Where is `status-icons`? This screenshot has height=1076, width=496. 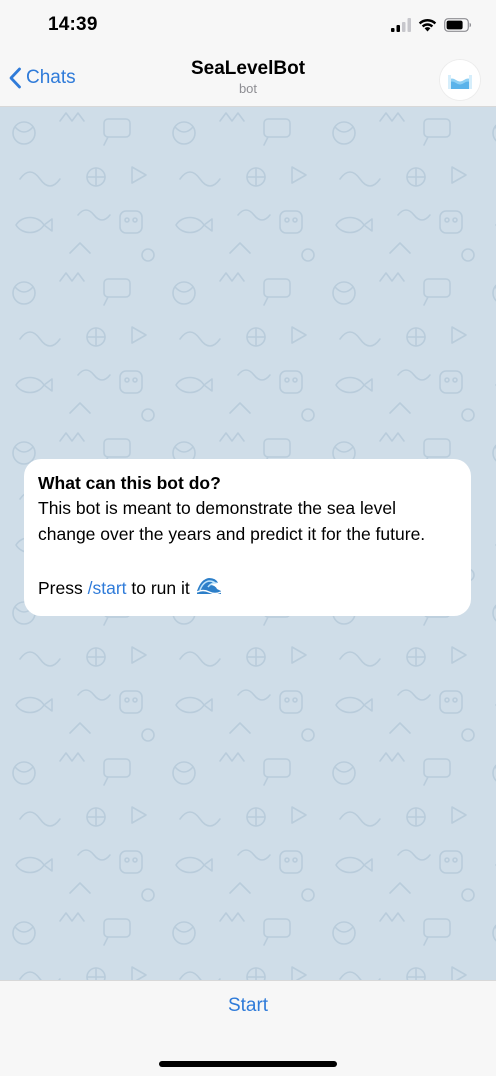
status-icons is located at coordinates (431, 25).